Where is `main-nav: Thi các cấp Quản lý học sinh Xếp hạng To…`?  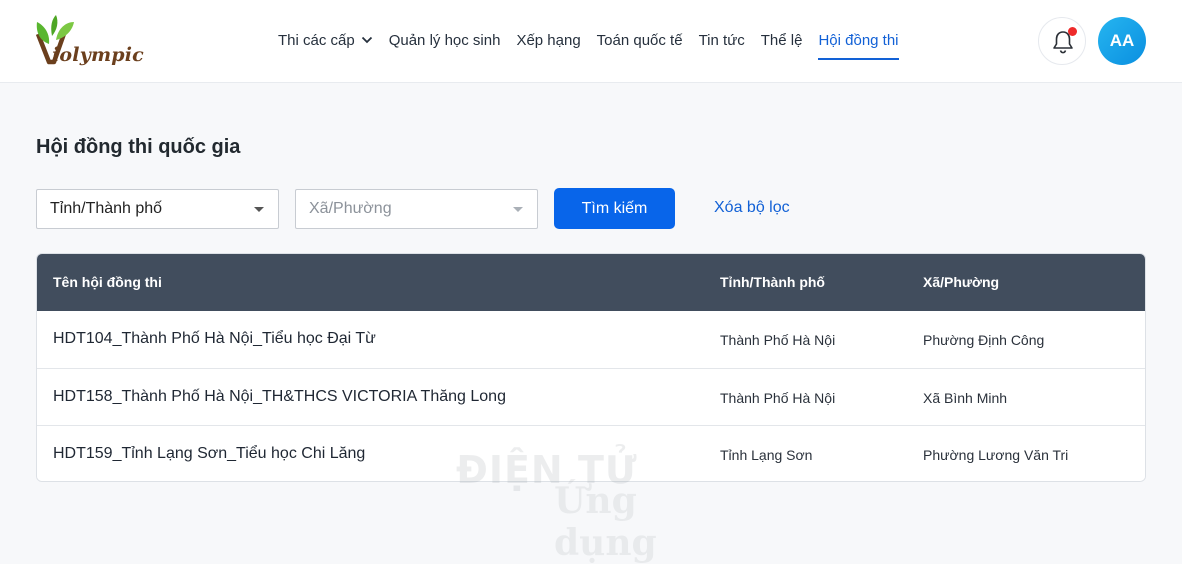 main-nav: Thi các cấp Quản lý học sinh Xếp hạng To… is located at coordinates (596, 45).